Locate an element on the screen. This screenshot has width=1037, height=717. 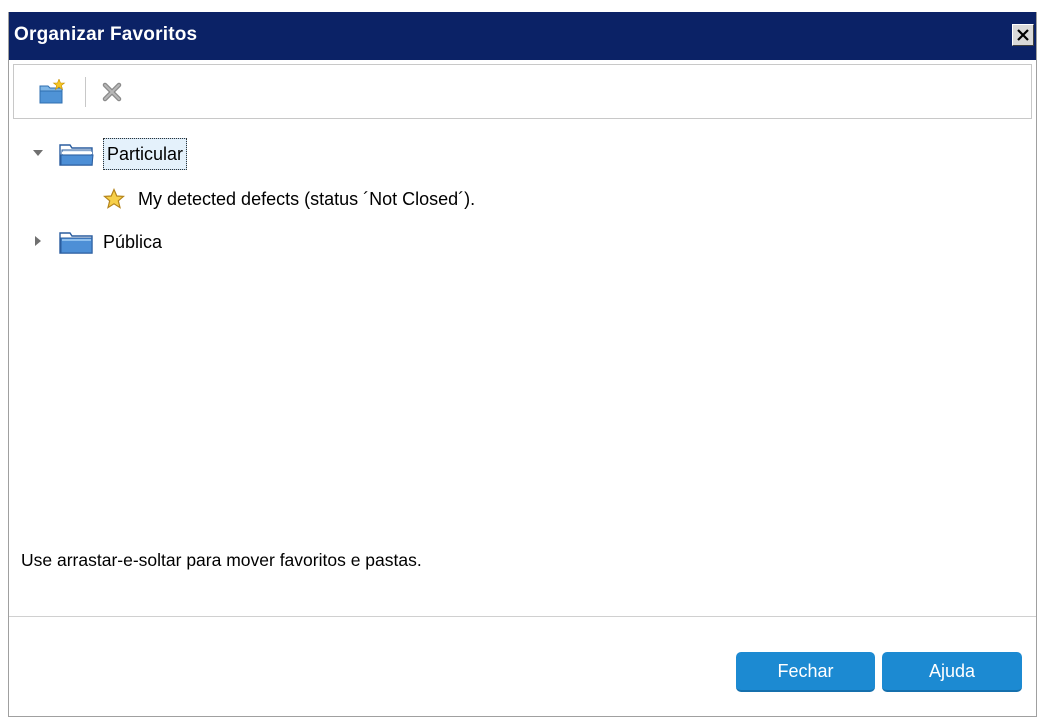
toolbar-separator is located at coordinates (85, 92).